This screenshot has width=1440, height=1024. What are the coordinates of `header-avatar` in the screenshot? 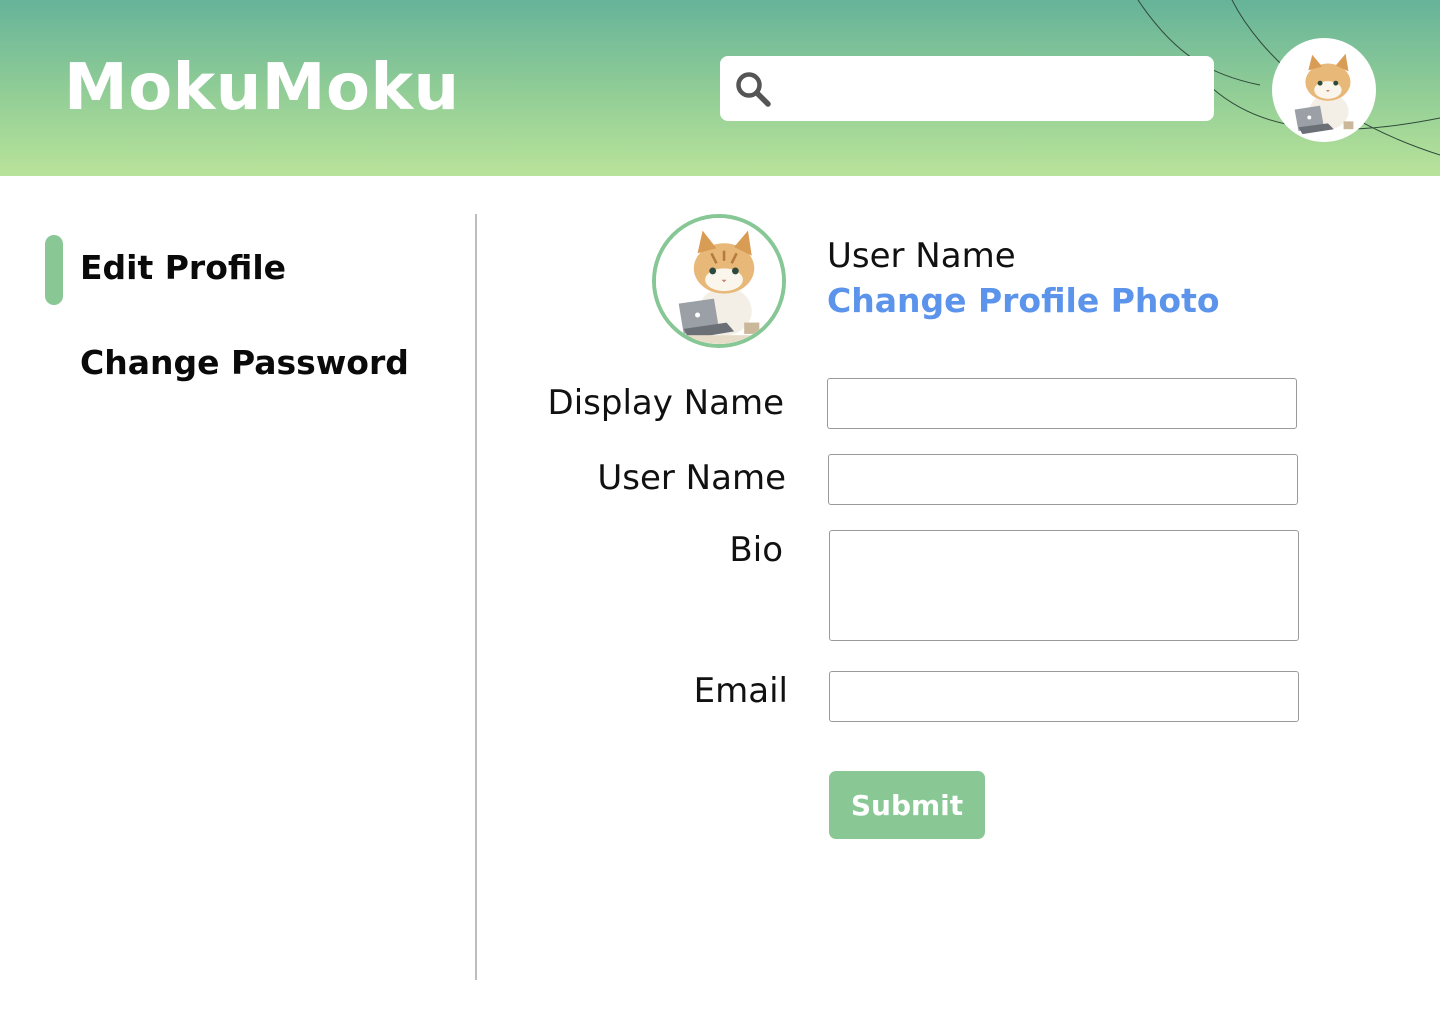 It's located at (1324, 90).